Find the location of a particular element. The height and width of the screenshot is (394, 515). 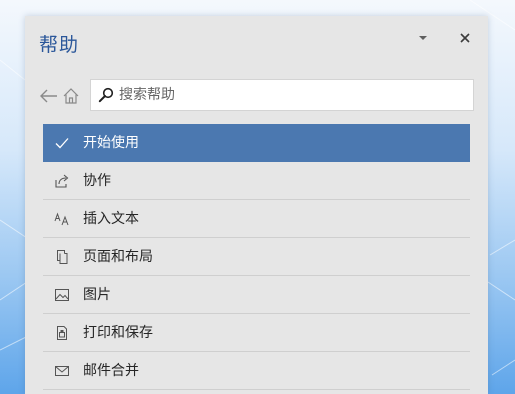

picture-icon is located at coordinates (62, 295).